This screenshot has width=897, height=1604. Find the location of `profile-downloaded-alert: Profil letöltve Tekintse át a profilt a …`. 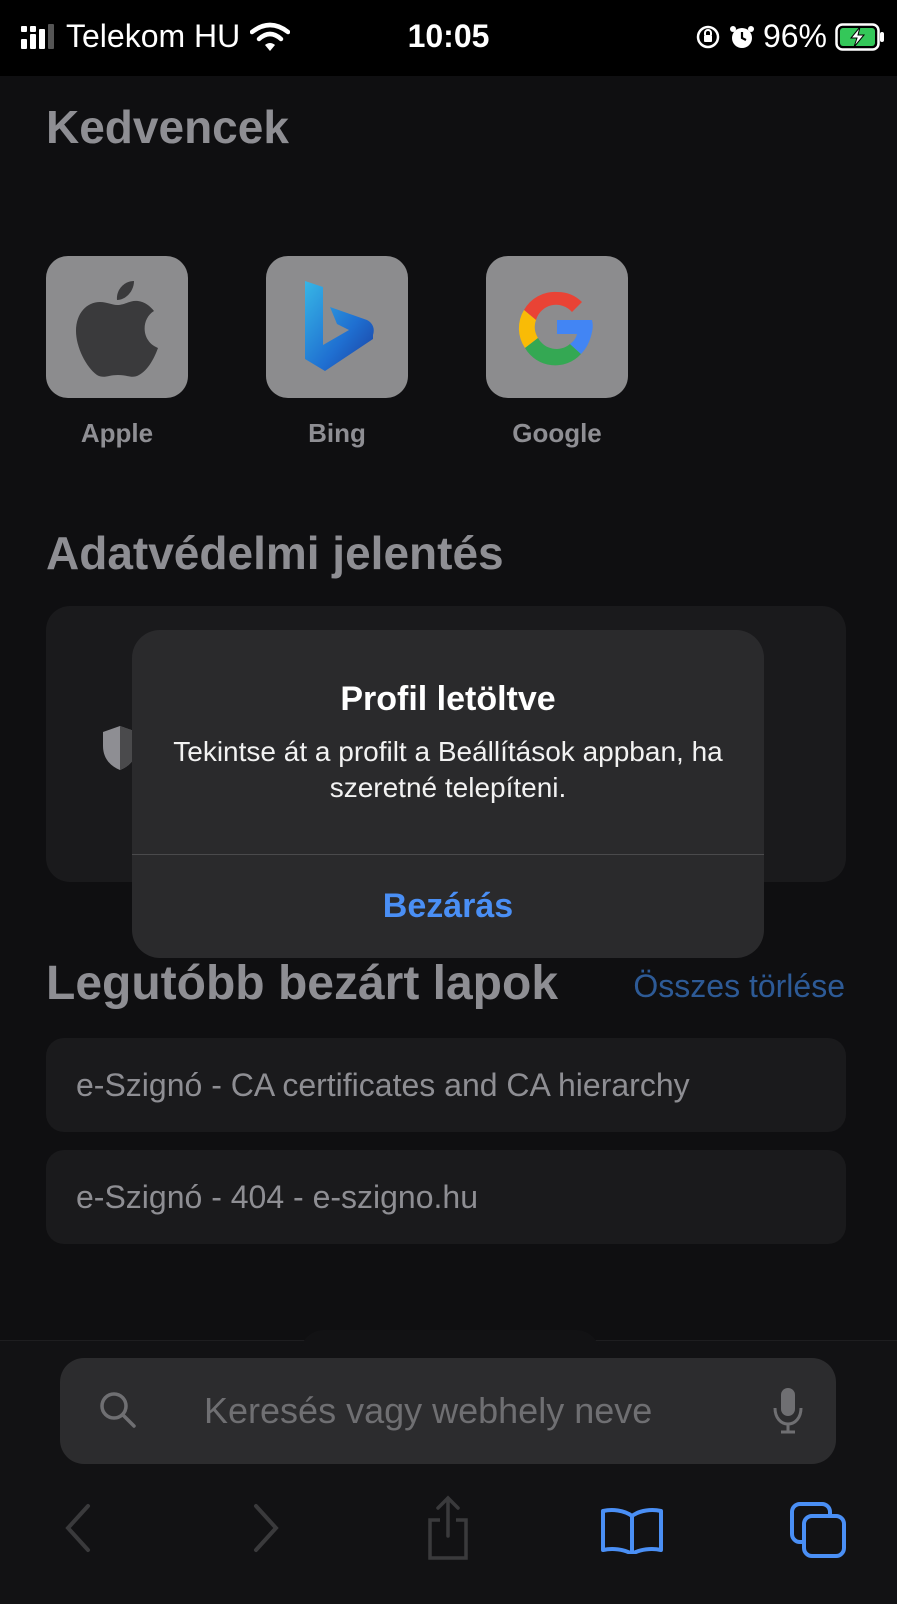

profile-downloaded-alert: Profil letöltve Tekintse át a profilt a … is located at coordinates (448, 794).